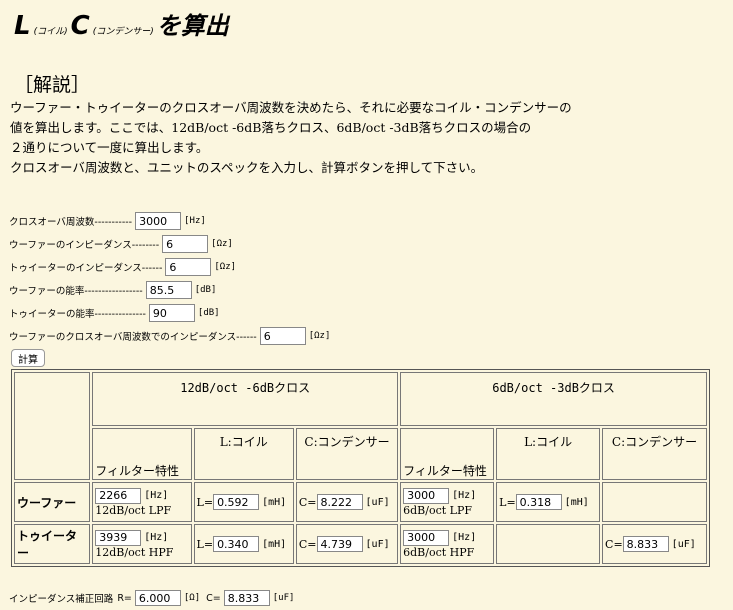 This screenshot has width=733, height=610. Describe the element at coordinates (236, 502) in the screenshot. I see `woofer-12db-coil-output` at that location.